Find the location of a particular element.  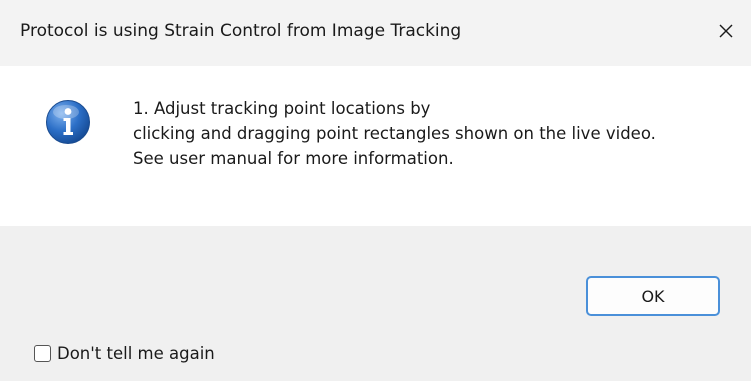

dont-tell-again-checkbox-row: Don't tell me again is located at coordinates (124, 353).